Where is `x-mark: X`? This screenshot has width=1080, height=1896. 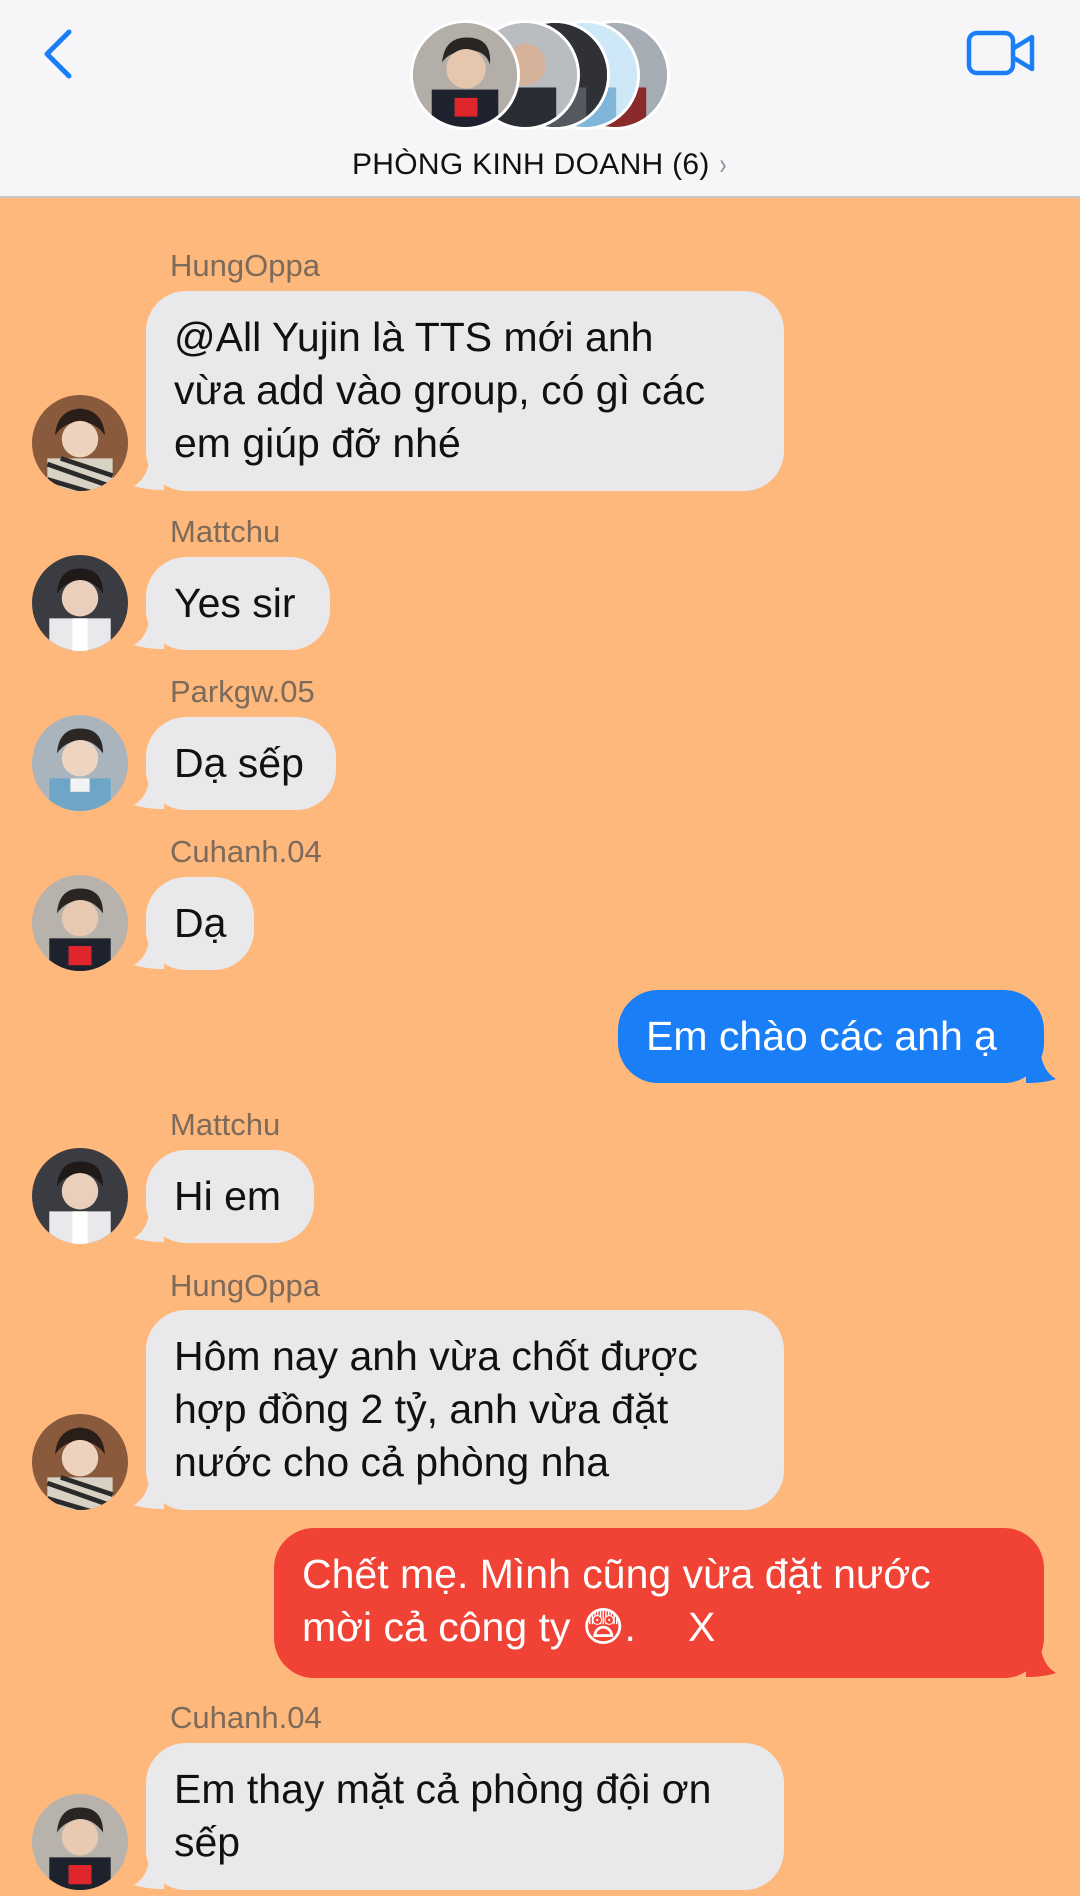 x-mark: X is located at coordinates (701, 1627).